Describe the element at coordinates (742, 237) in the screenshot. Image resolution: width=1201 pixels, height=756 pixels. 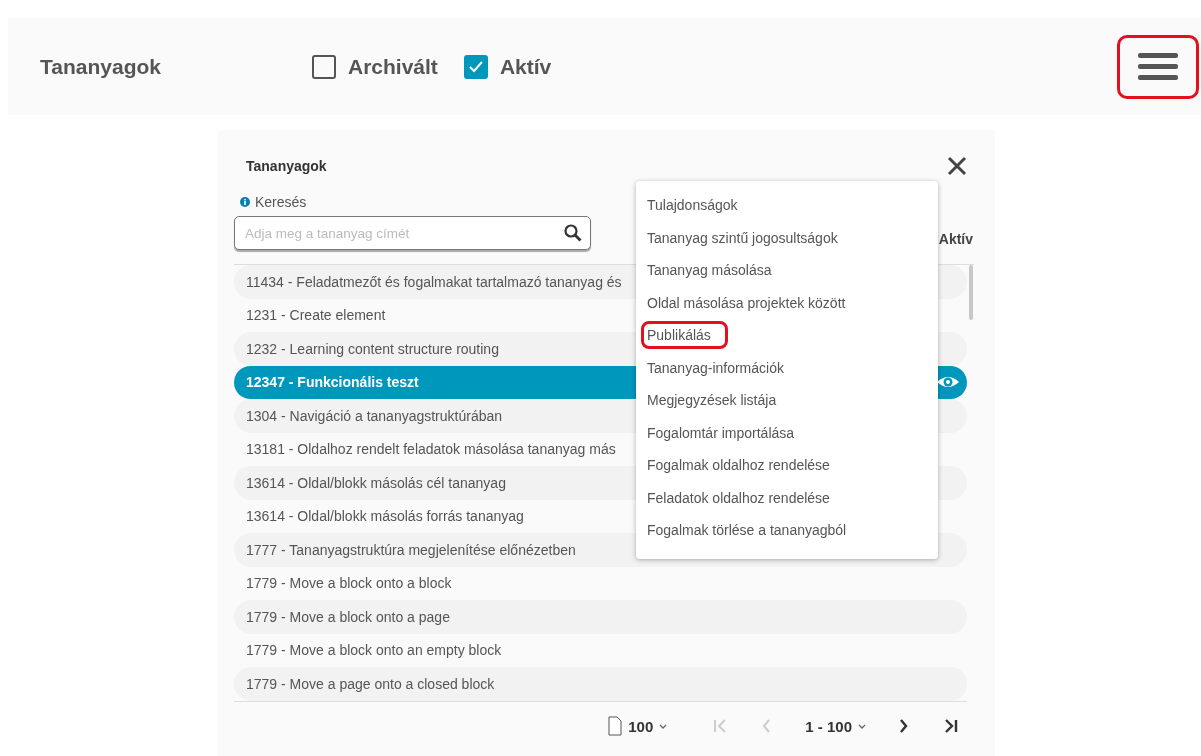
I see `menu-item: Tananyag szintű jogosultságok` at that location.